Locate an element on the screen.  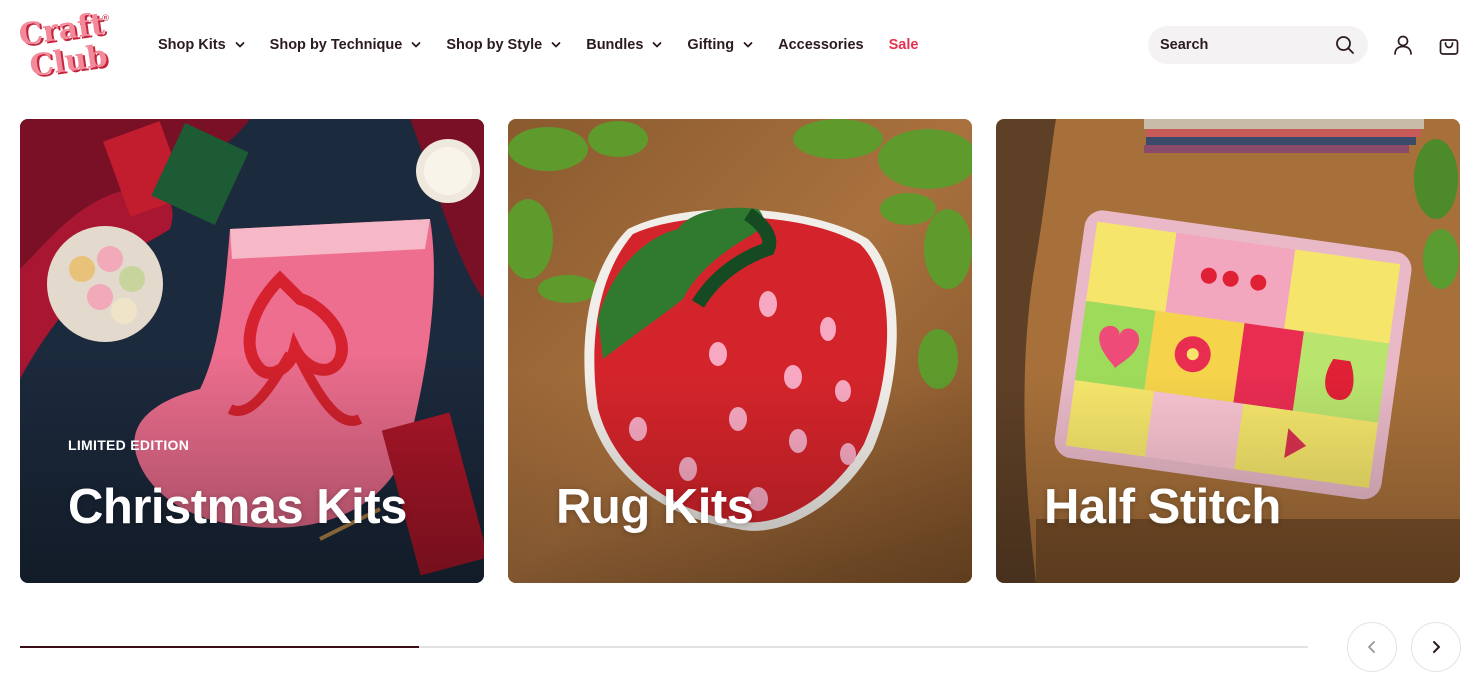
nav-gifting: Gifting is located at coordinates (720, 45).